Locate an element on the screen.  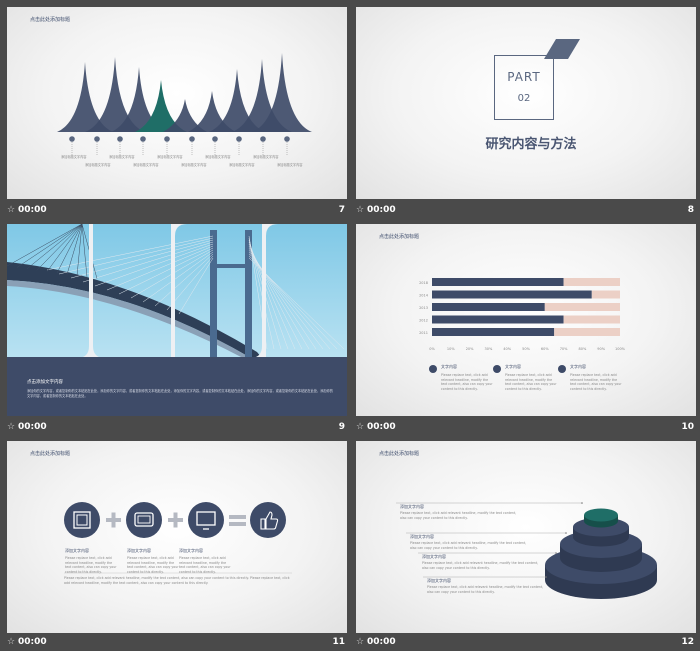
category-label: 2018 is located at coordinates (423, 283).